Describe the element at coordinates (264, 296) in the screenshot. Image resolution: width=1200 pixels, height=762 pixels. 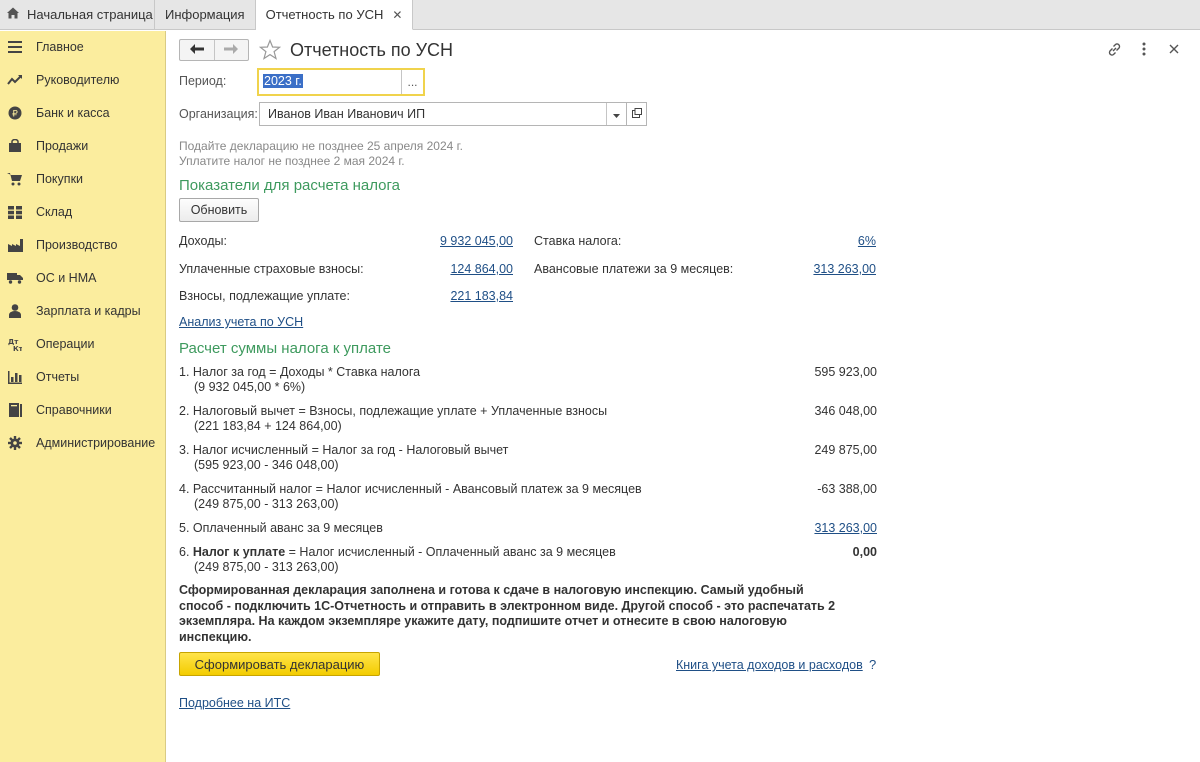
I see `due-insurance-label: Взносы, подлежащие уплате:` at that location.